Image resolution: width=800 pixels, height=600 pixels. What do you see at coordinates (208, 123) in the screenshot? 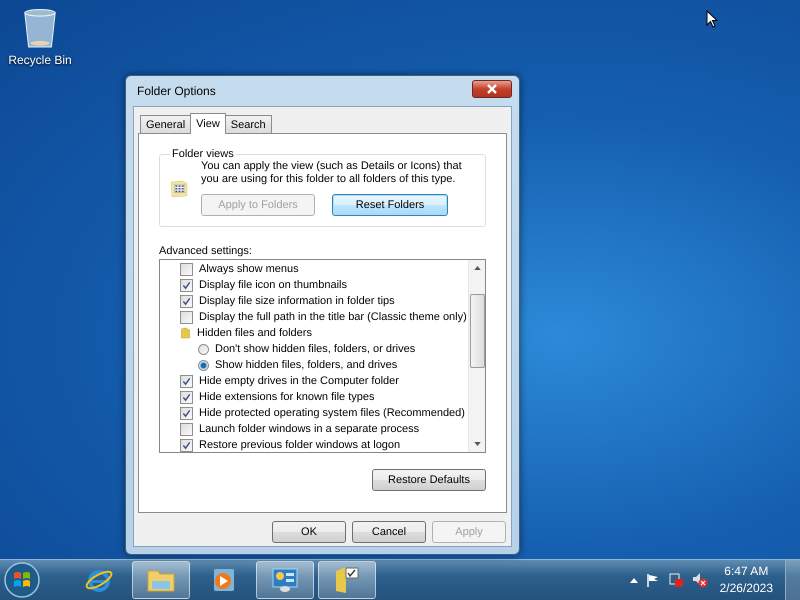
I see `tab: View` at bounding box center [208, 123].